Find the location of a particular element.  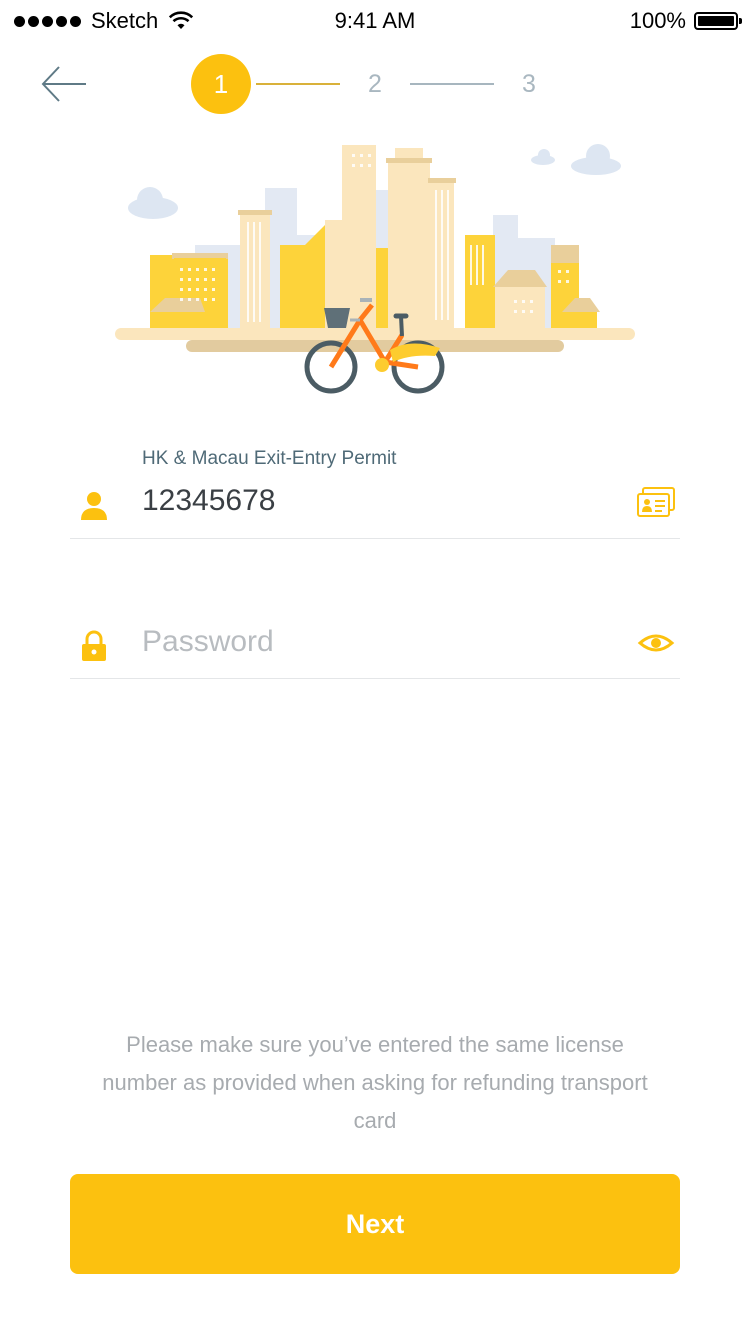

password-field is located at coordinates (375, 643).